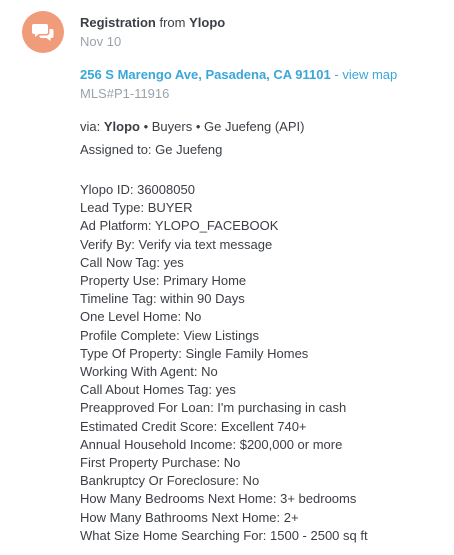 The height and width of the screenshot is (555, 454). Describe the element at coordinates (125, 93) in the screenshot. I see `mls-number: MLS#P1-11916` at that location.